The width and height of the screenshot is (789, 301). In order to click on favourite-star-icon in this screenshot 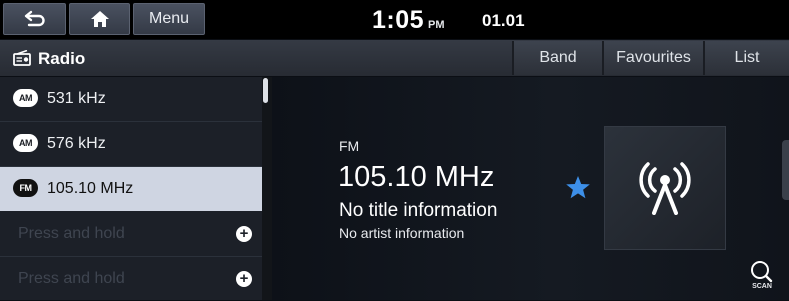, I will do `click(578, 187)`.